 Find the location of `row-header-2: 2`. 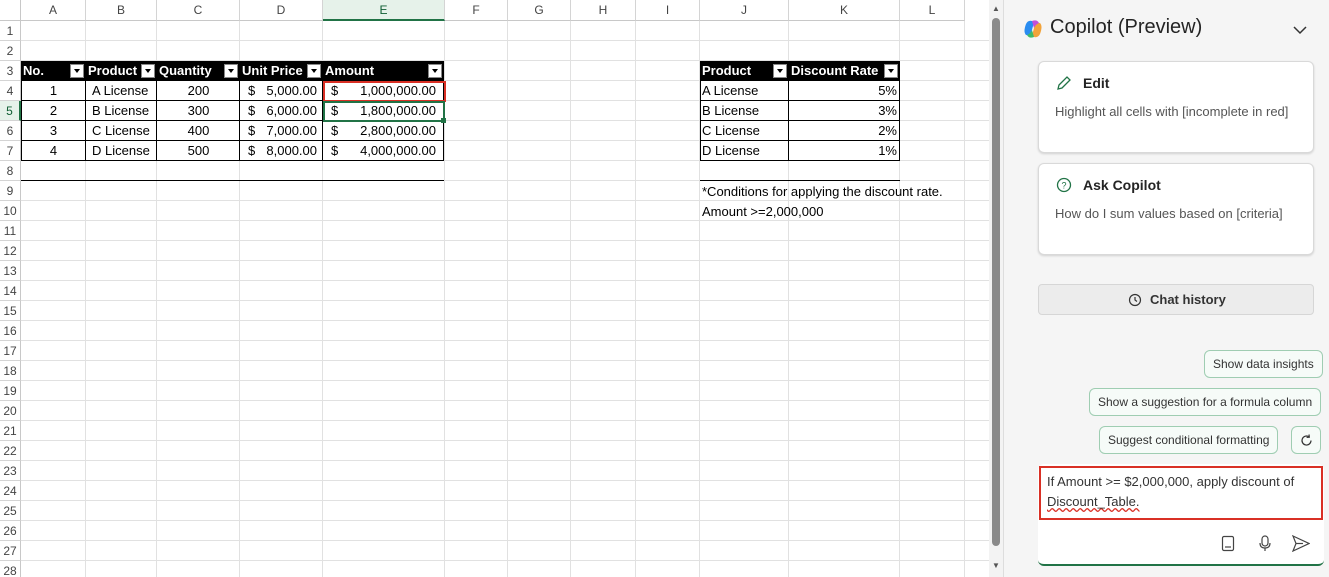

row-header-2: 2 is located at coordinates (10, 51).